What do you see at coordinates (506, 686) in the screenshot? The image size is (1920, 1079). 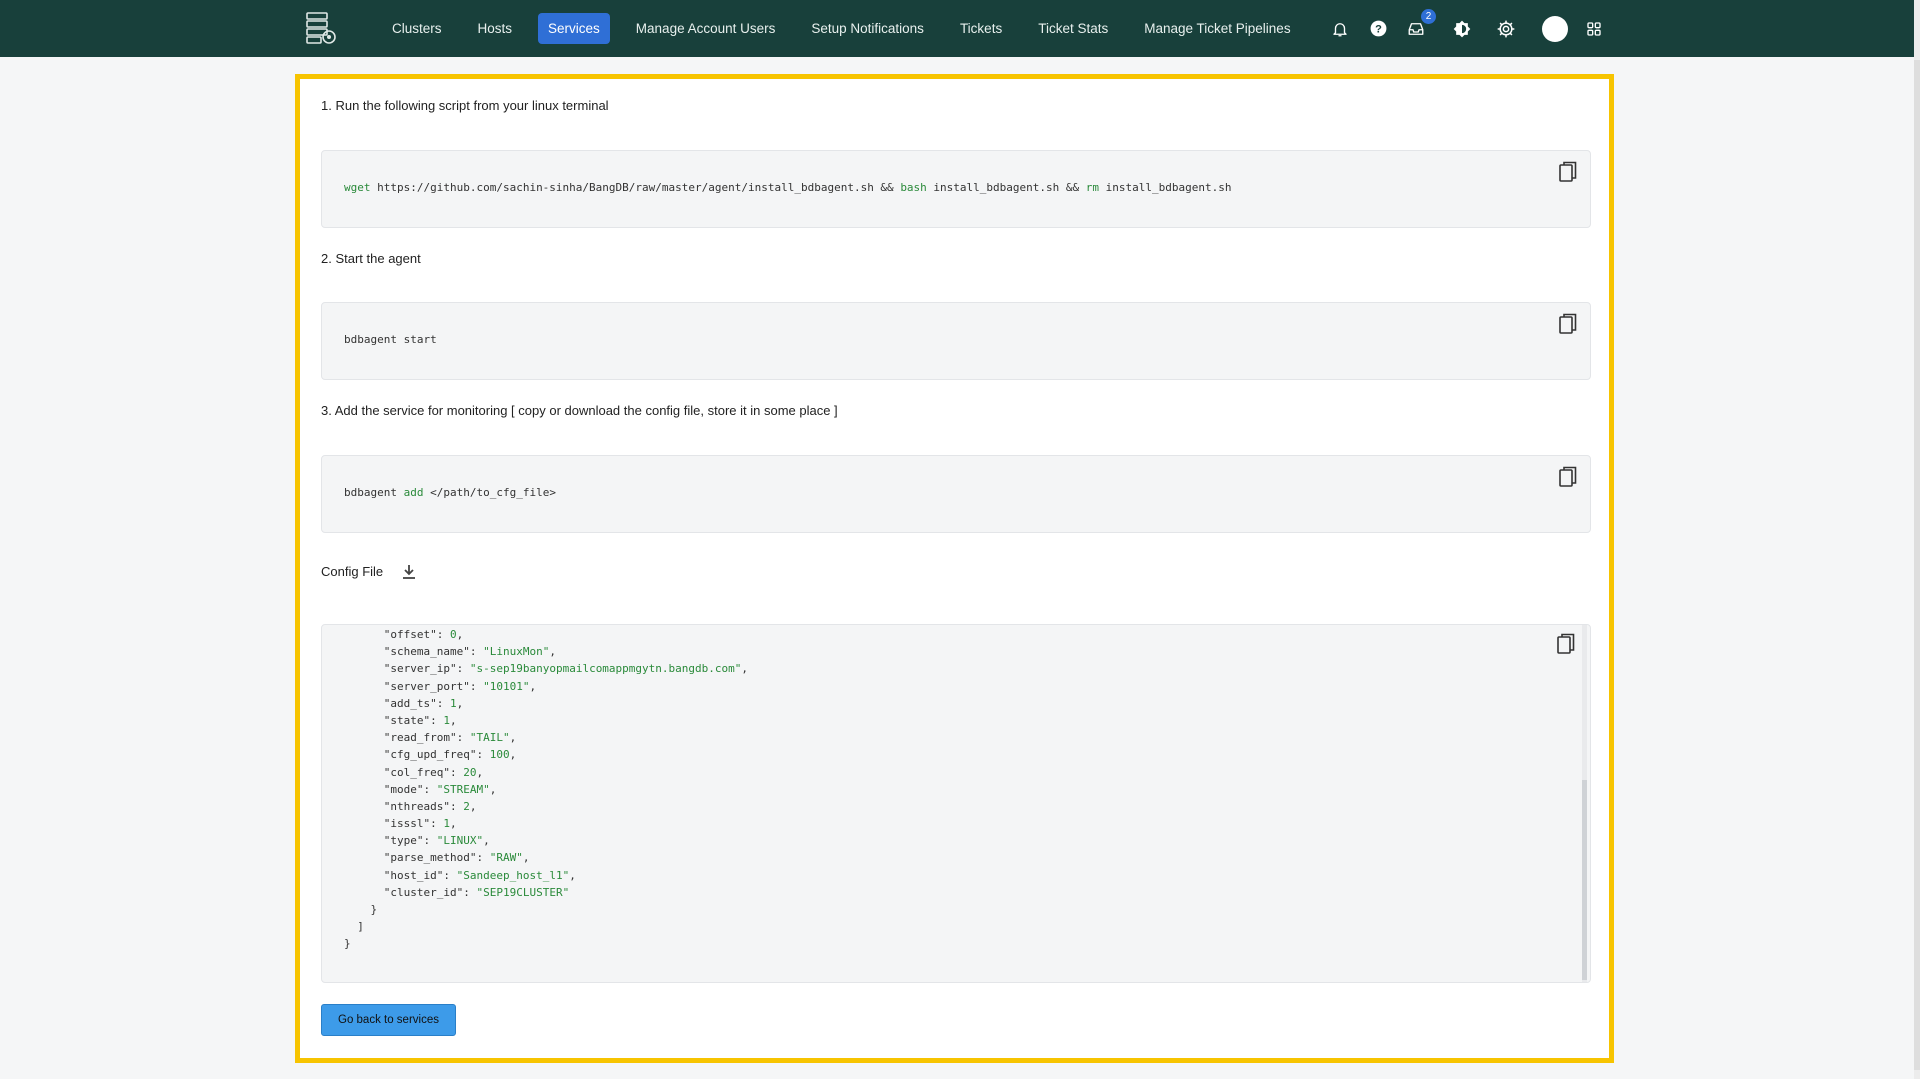 I see `config-json-value: "10101"` at bounding box center [506, 686].